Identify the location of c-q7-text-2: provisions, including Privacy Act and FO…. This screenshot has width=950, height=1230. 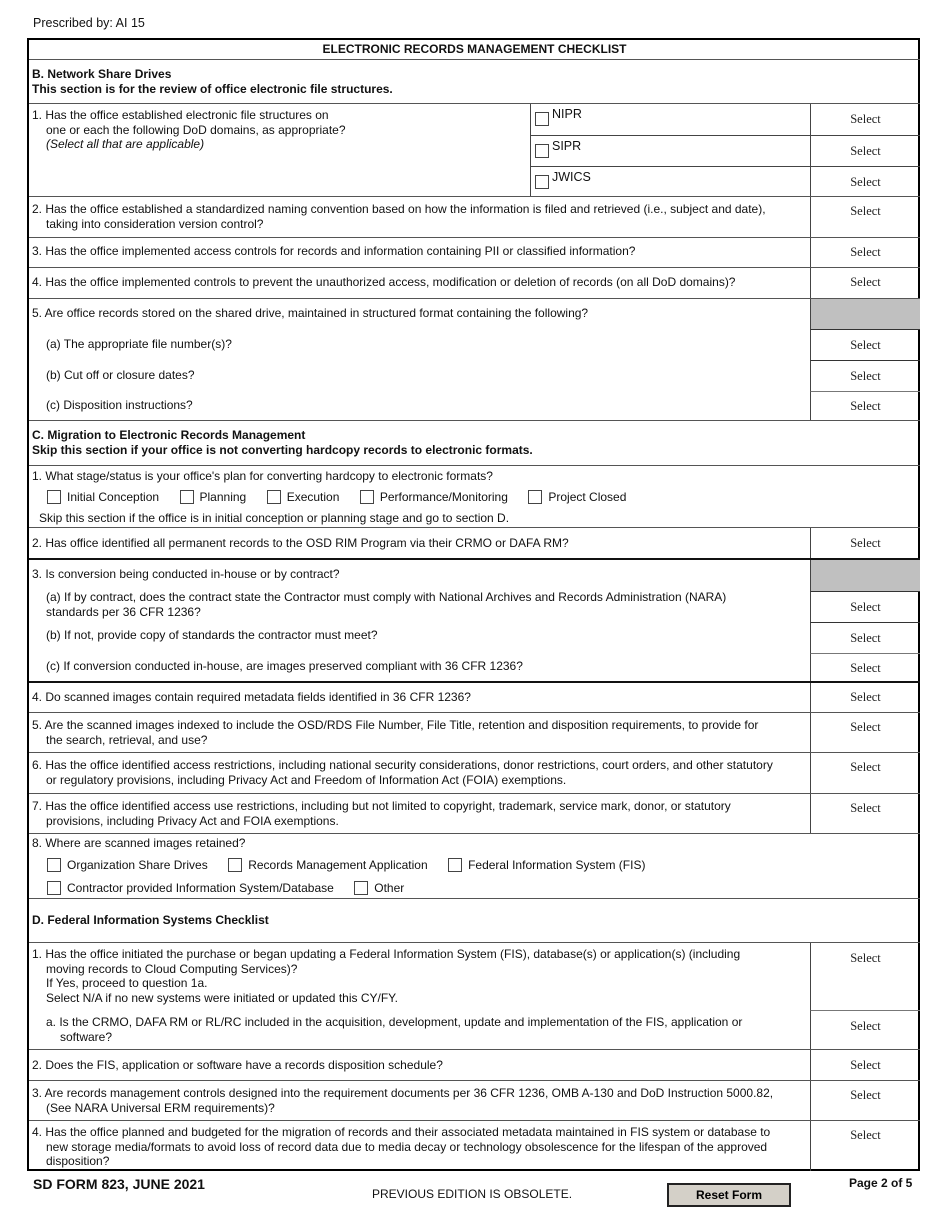
(192, 820).